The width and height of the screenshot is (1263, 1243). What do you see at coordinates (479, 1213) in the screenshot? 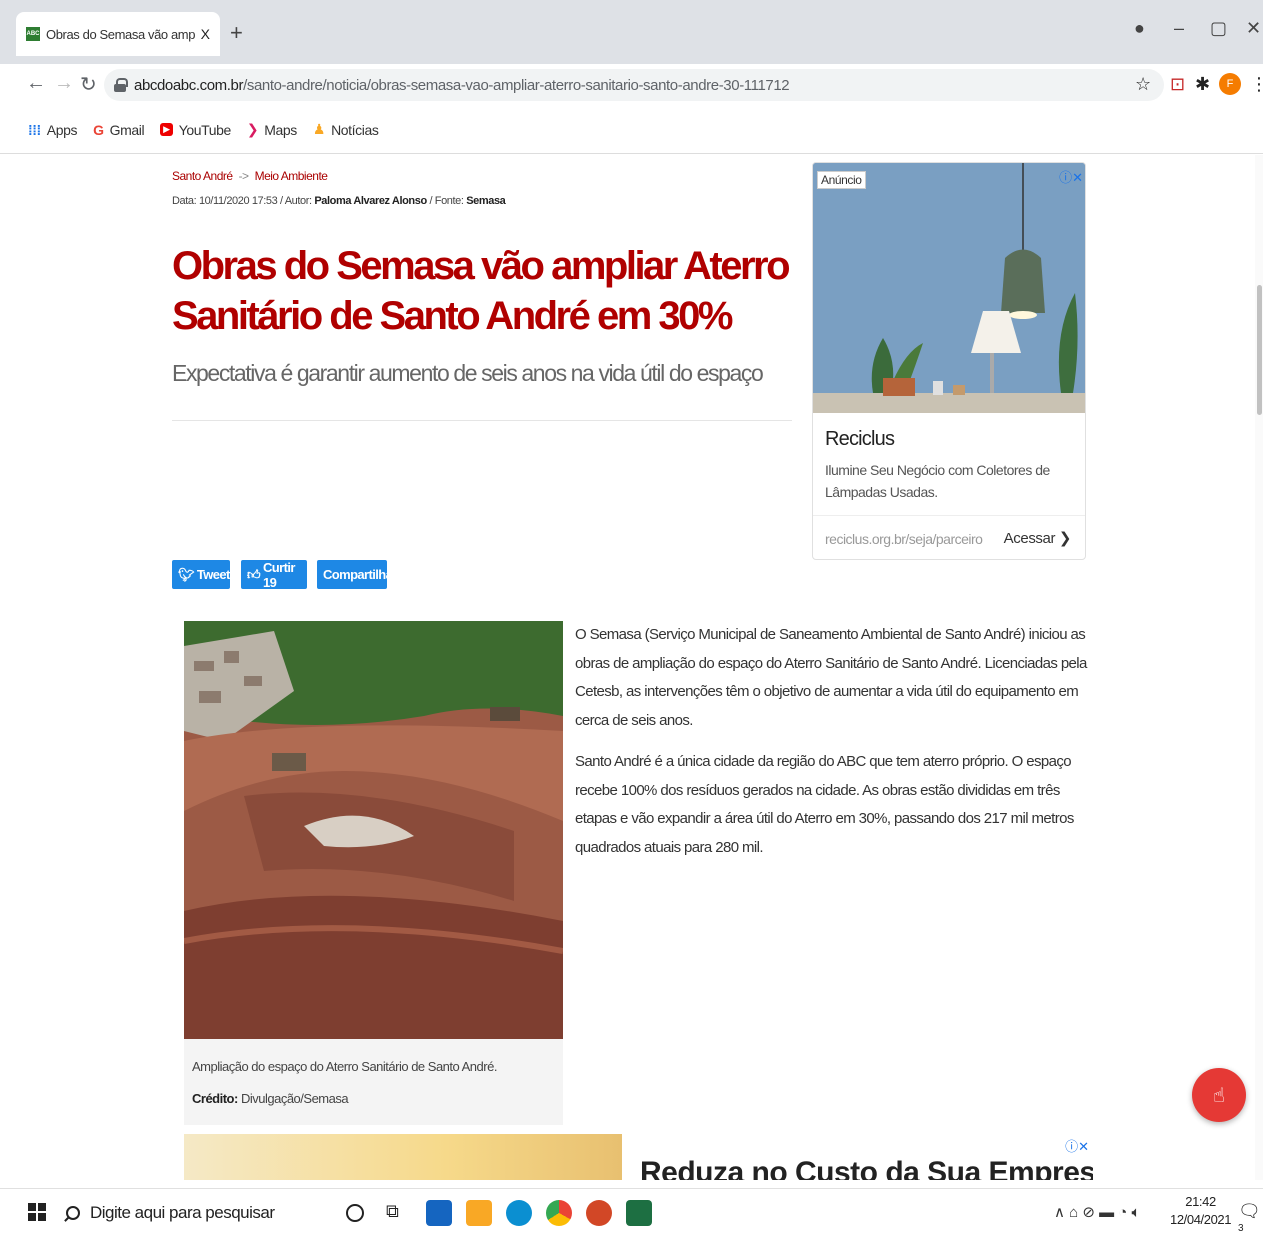
I see `file-explorer-icon` at bounding box center [479, 1213].